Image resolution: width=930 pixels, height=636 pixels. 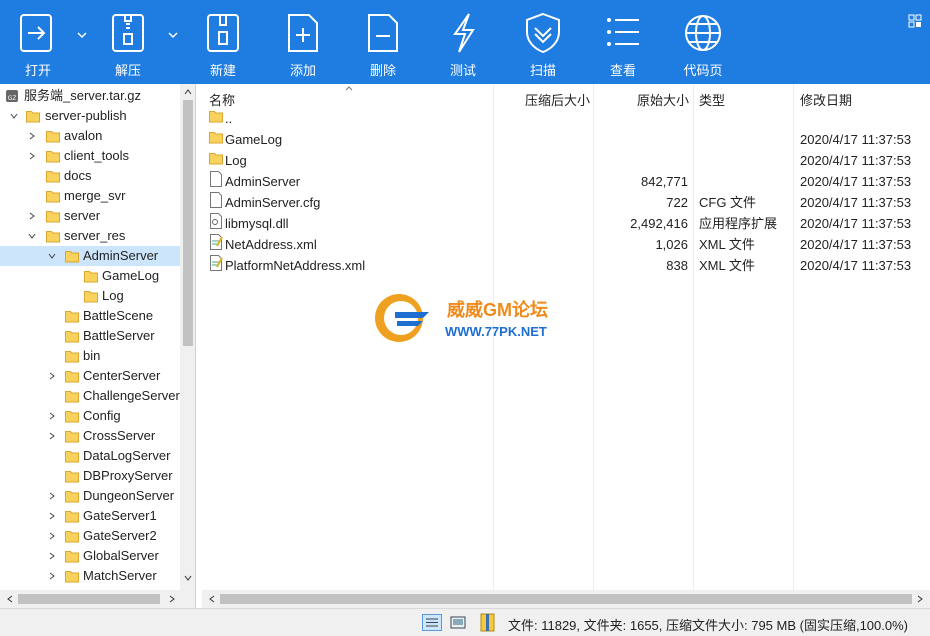 I want to click on tree-item-label: MatchServer, so click(x=120, y=575).